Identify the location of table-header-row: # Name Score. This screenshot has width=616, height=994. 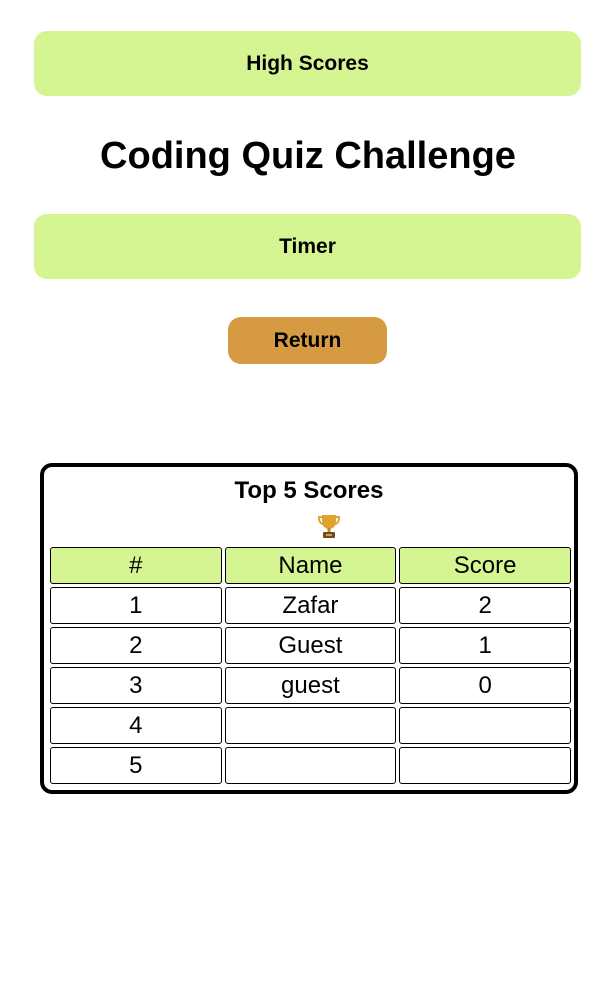
(310, 565).